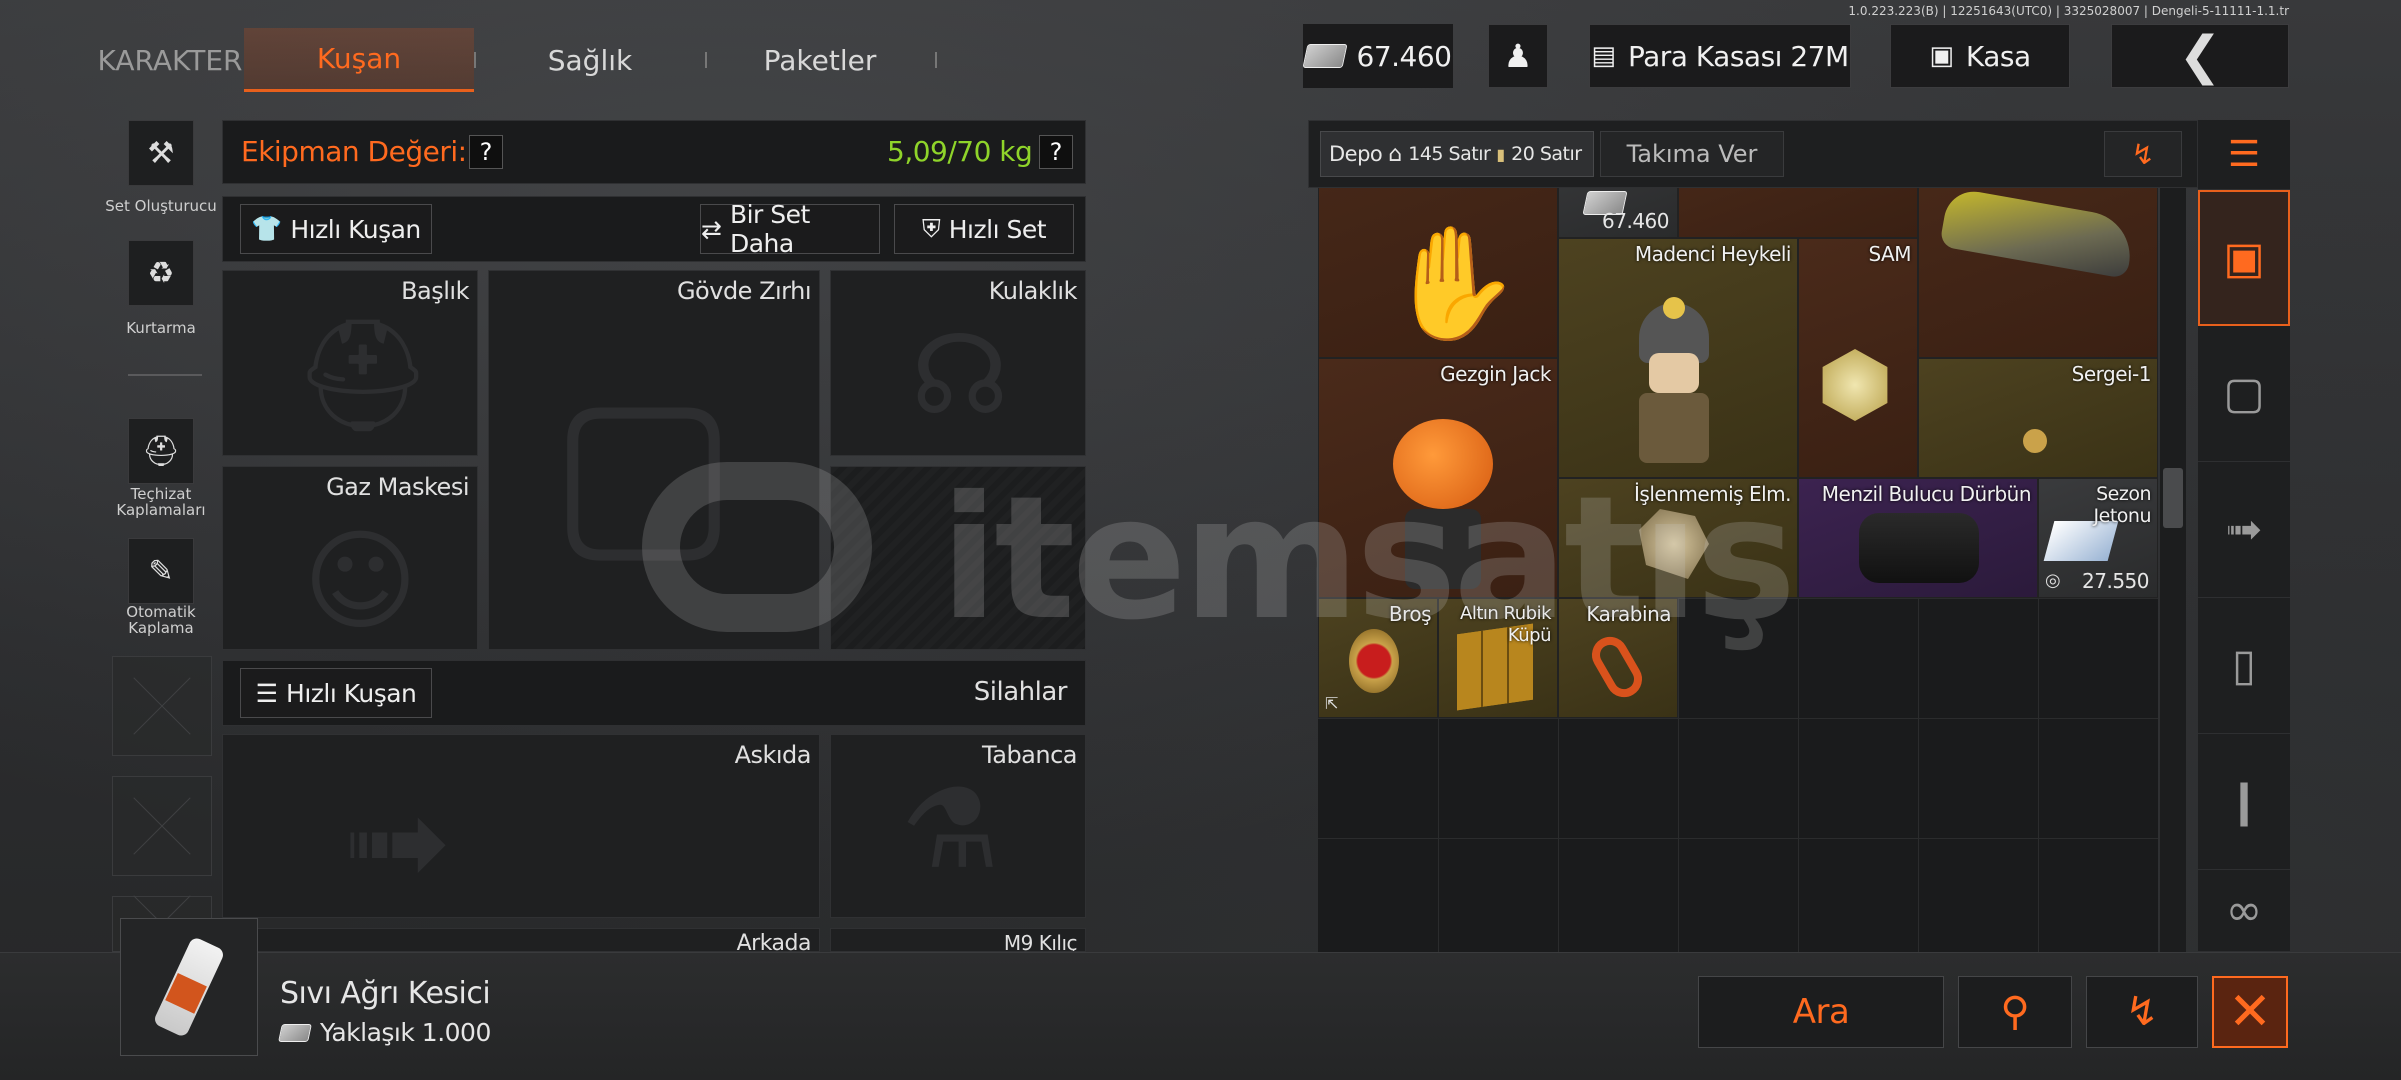  I want to click on binoculars-icon, so click(1919, 548).